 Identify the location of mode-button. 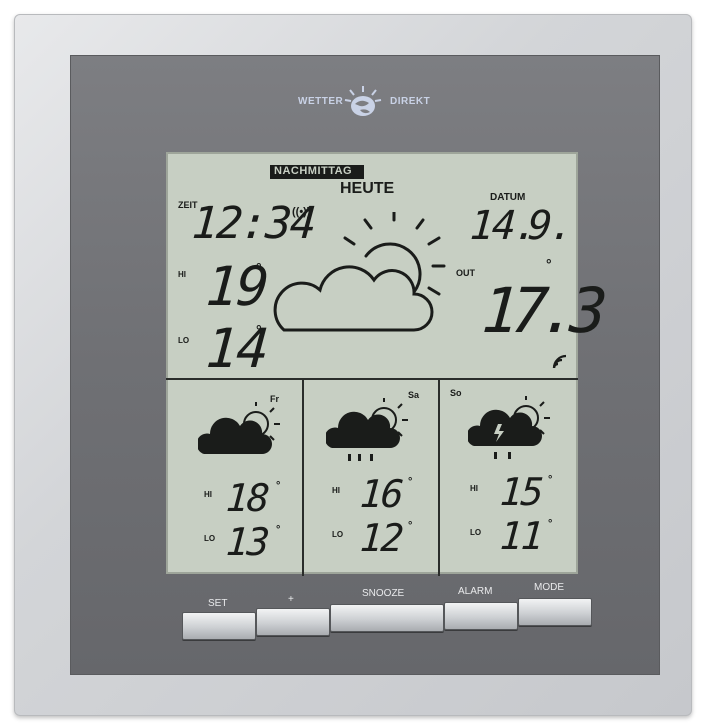
(555, 612).